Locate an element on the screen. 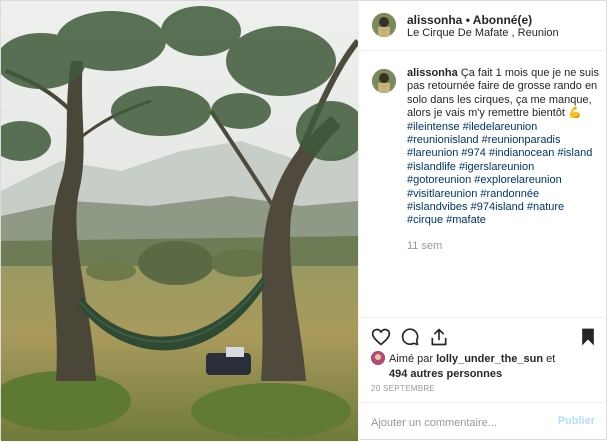  bookmark-icon is located at coordinates (588, 337).